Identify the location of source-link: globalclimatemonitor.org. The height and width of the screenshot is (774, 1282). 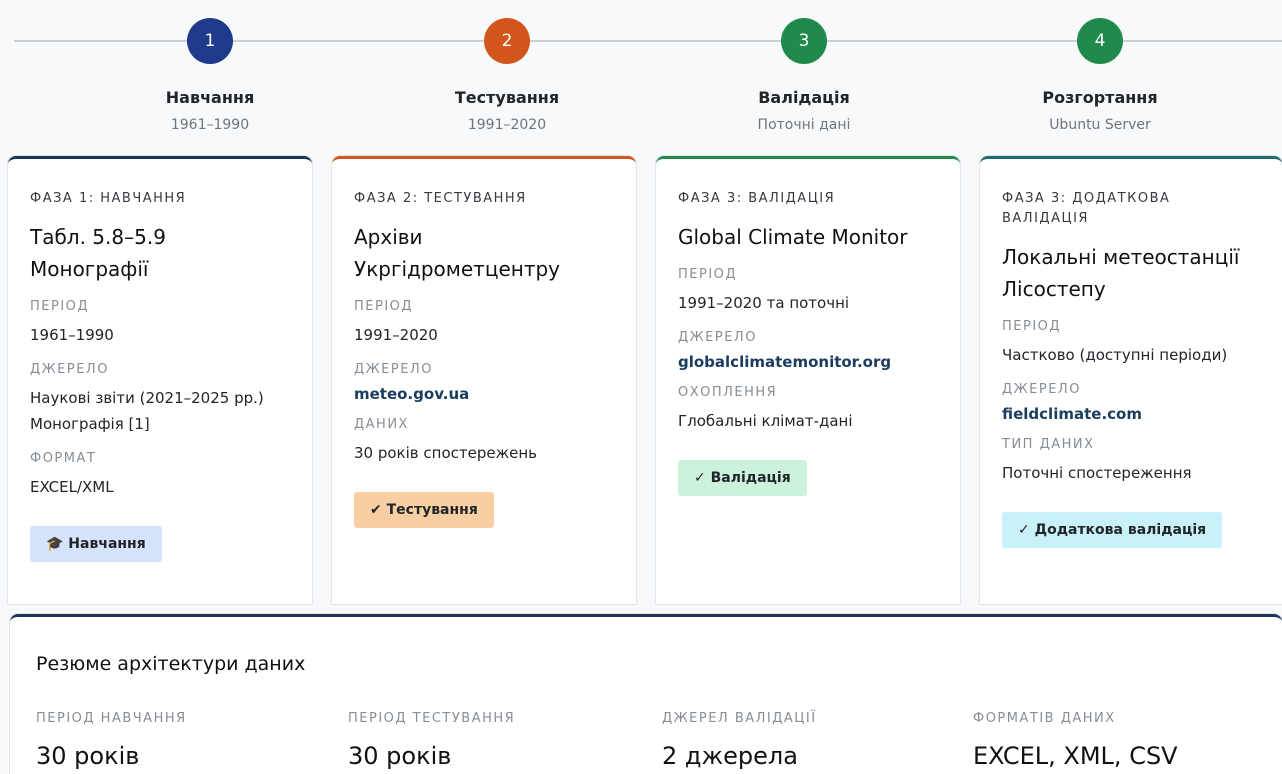
(808, 362).